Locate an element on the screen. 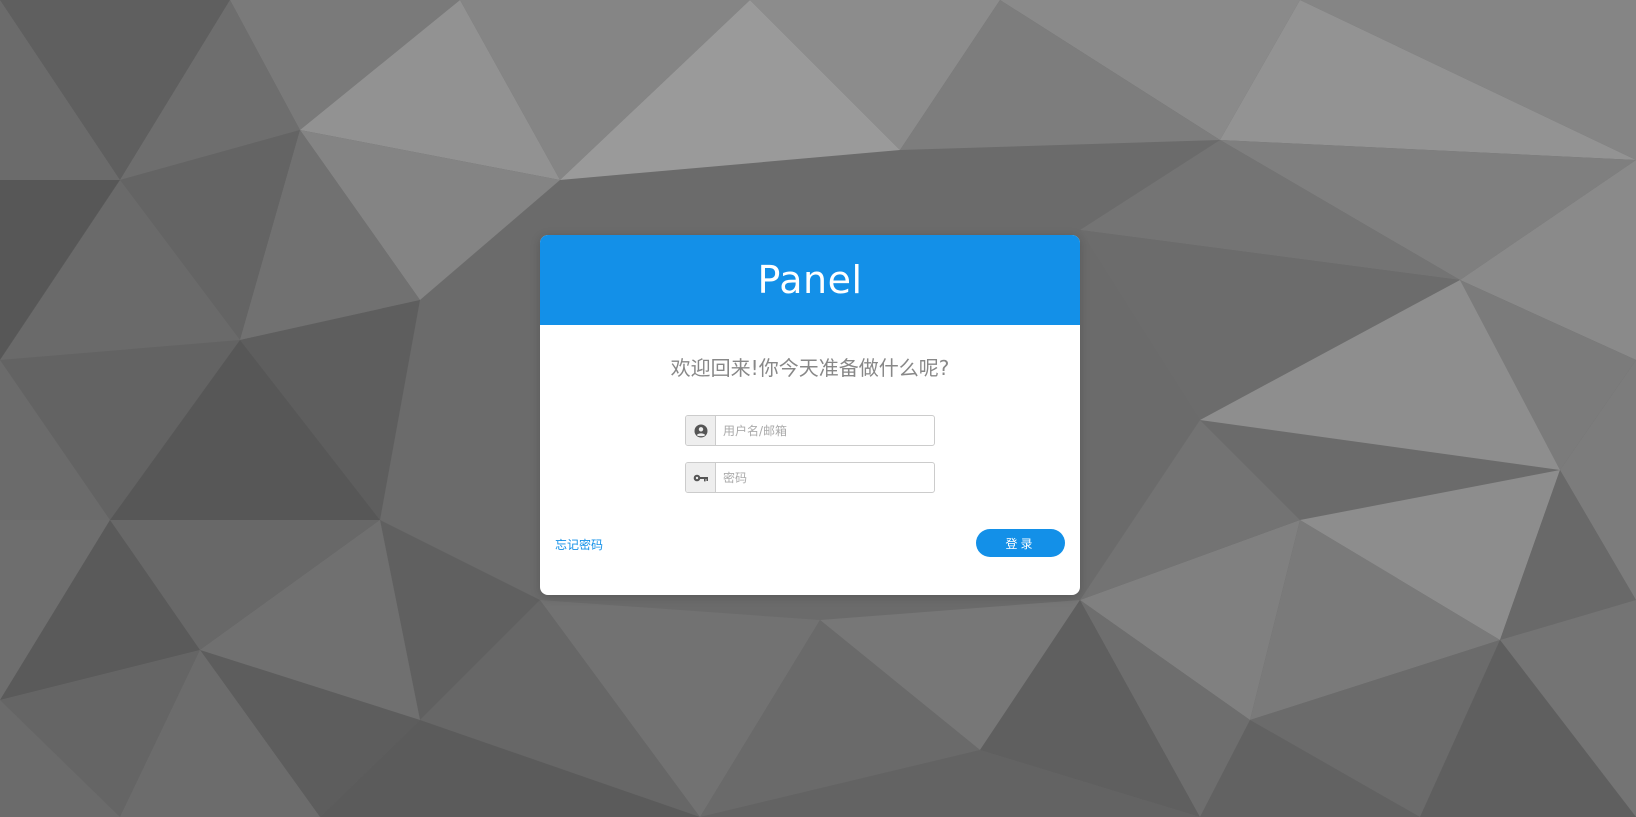 This screenshot has height=817, width=1636. login-button: 登录 is located at coordinates (1020, 543).